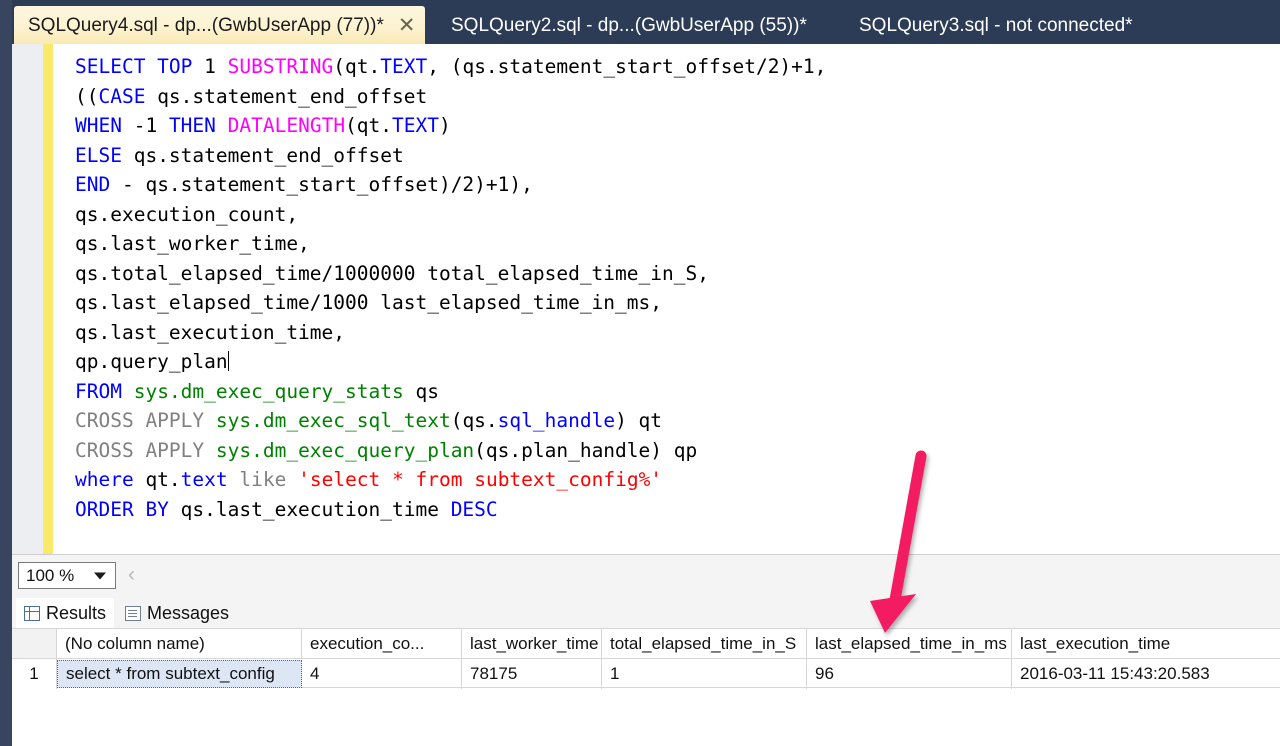 The image size is (1280, 746). What do you see at coordinates (345, 450) in the screenshot?
I see `code-token: sys.dm_exec_query_plan` at bounding box center [345, 450].